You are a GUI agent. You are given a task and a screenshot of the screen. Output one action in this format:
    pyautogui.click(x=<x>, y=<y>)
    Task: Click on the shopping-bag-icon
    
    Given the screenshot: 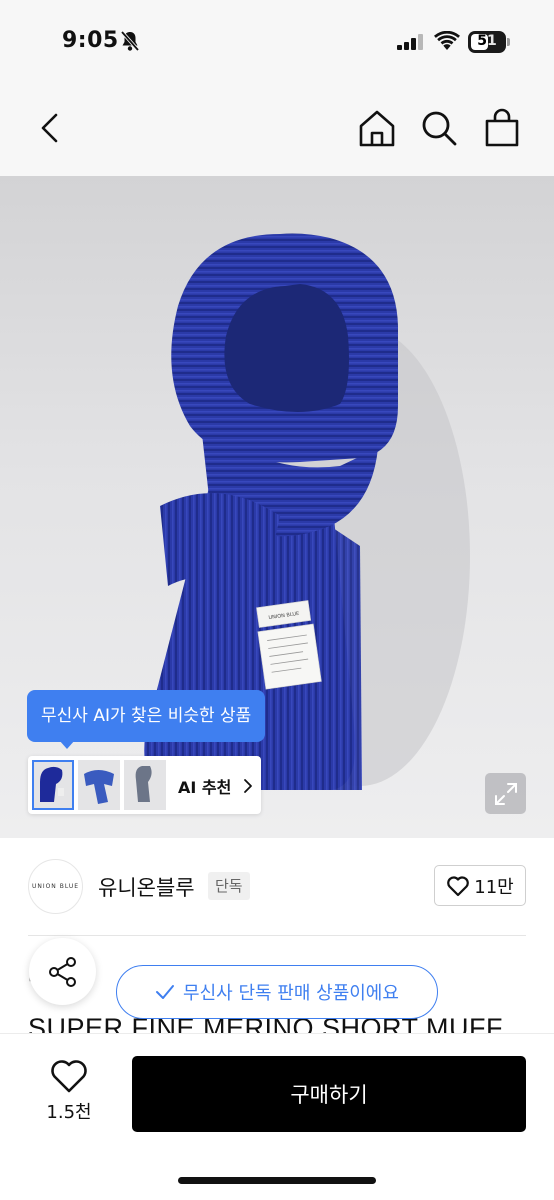 What is the action you would take?
    pyautogui.click(x=502, y=127)
    